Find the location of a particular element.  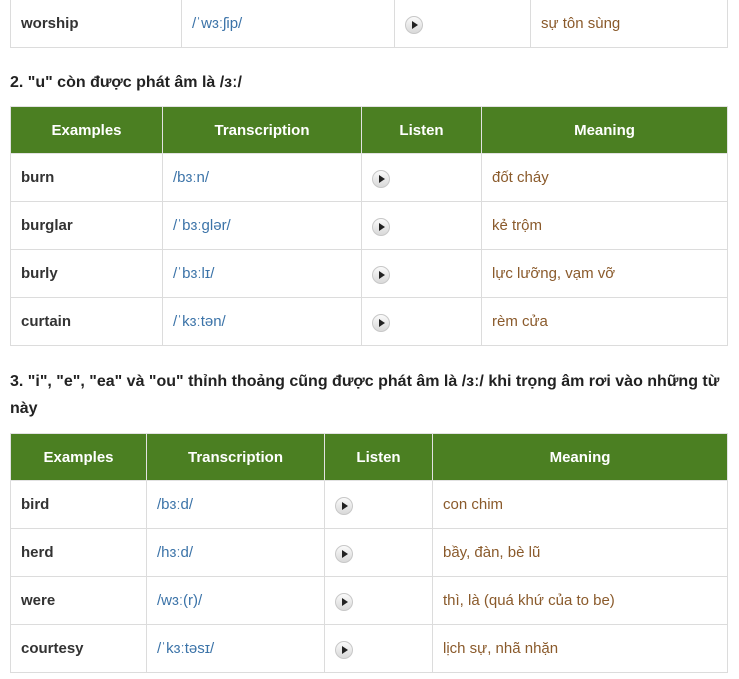

meaning: đốt cháy is located at coordinates (604, 177).